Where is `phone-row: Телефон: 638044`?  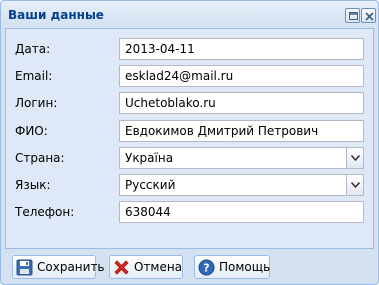 phone-row: Телефон: 638044 is located at coordinates (189, 212).